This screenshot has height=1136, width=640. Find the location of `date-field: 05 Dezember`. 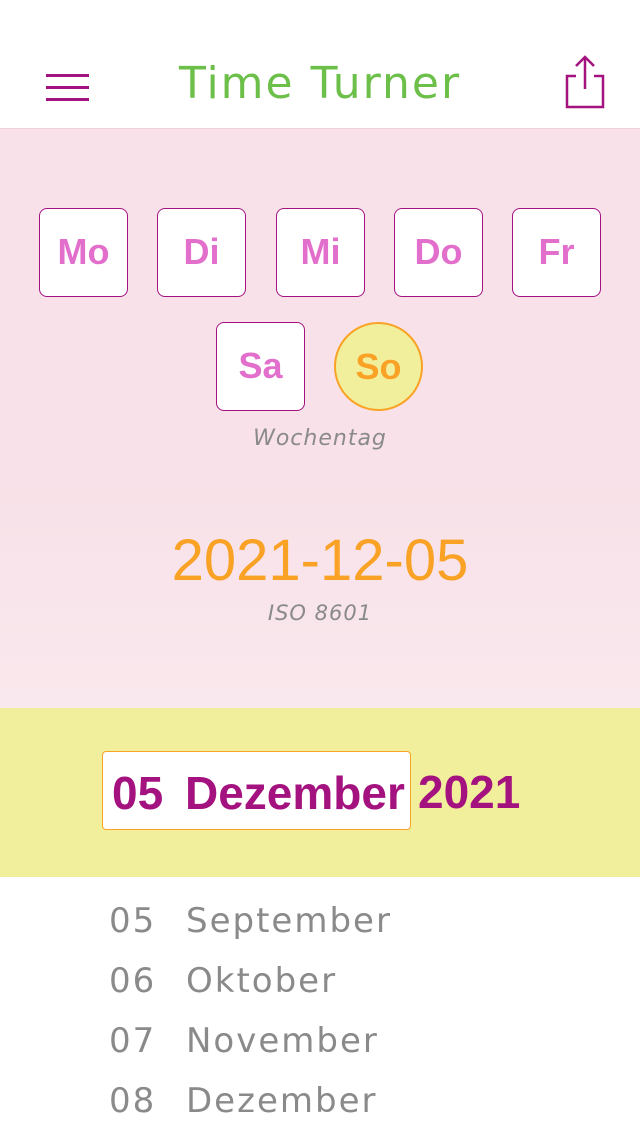

date-field: 05 Dezember is located at coordinates (256, 790).